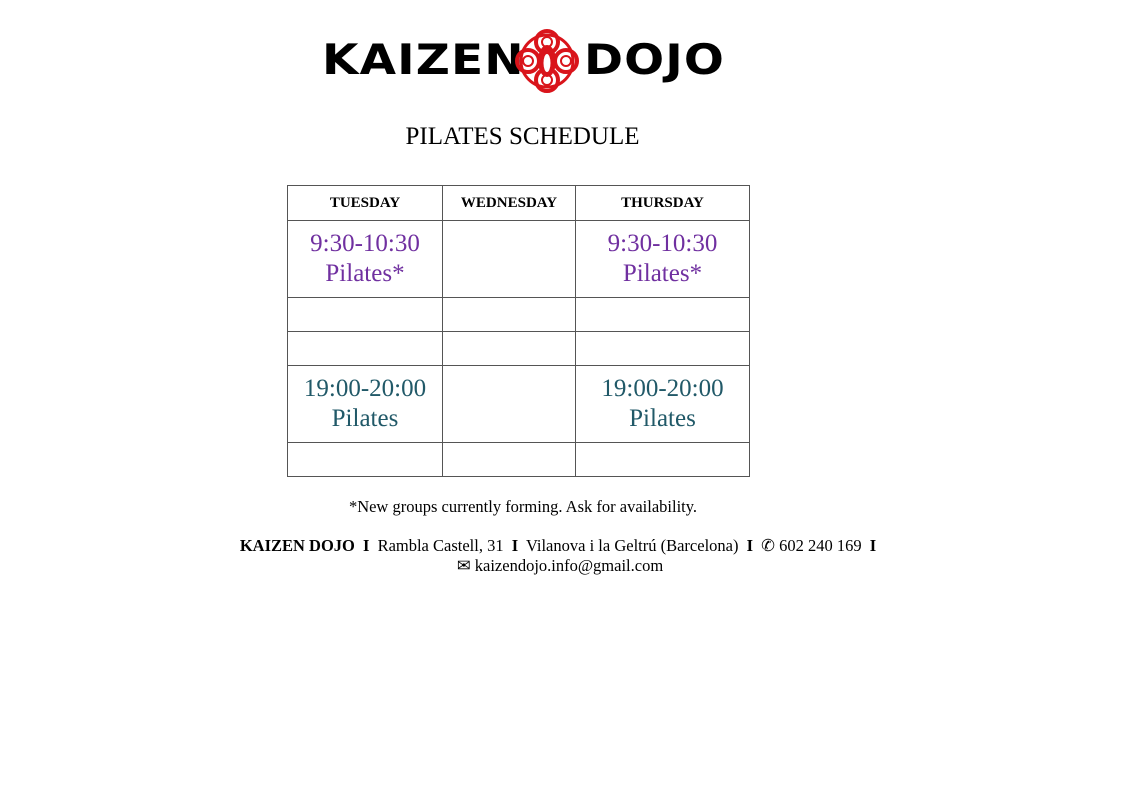  I want to click on footer-brand: KAIZEN DOJO, so click(297, 545).